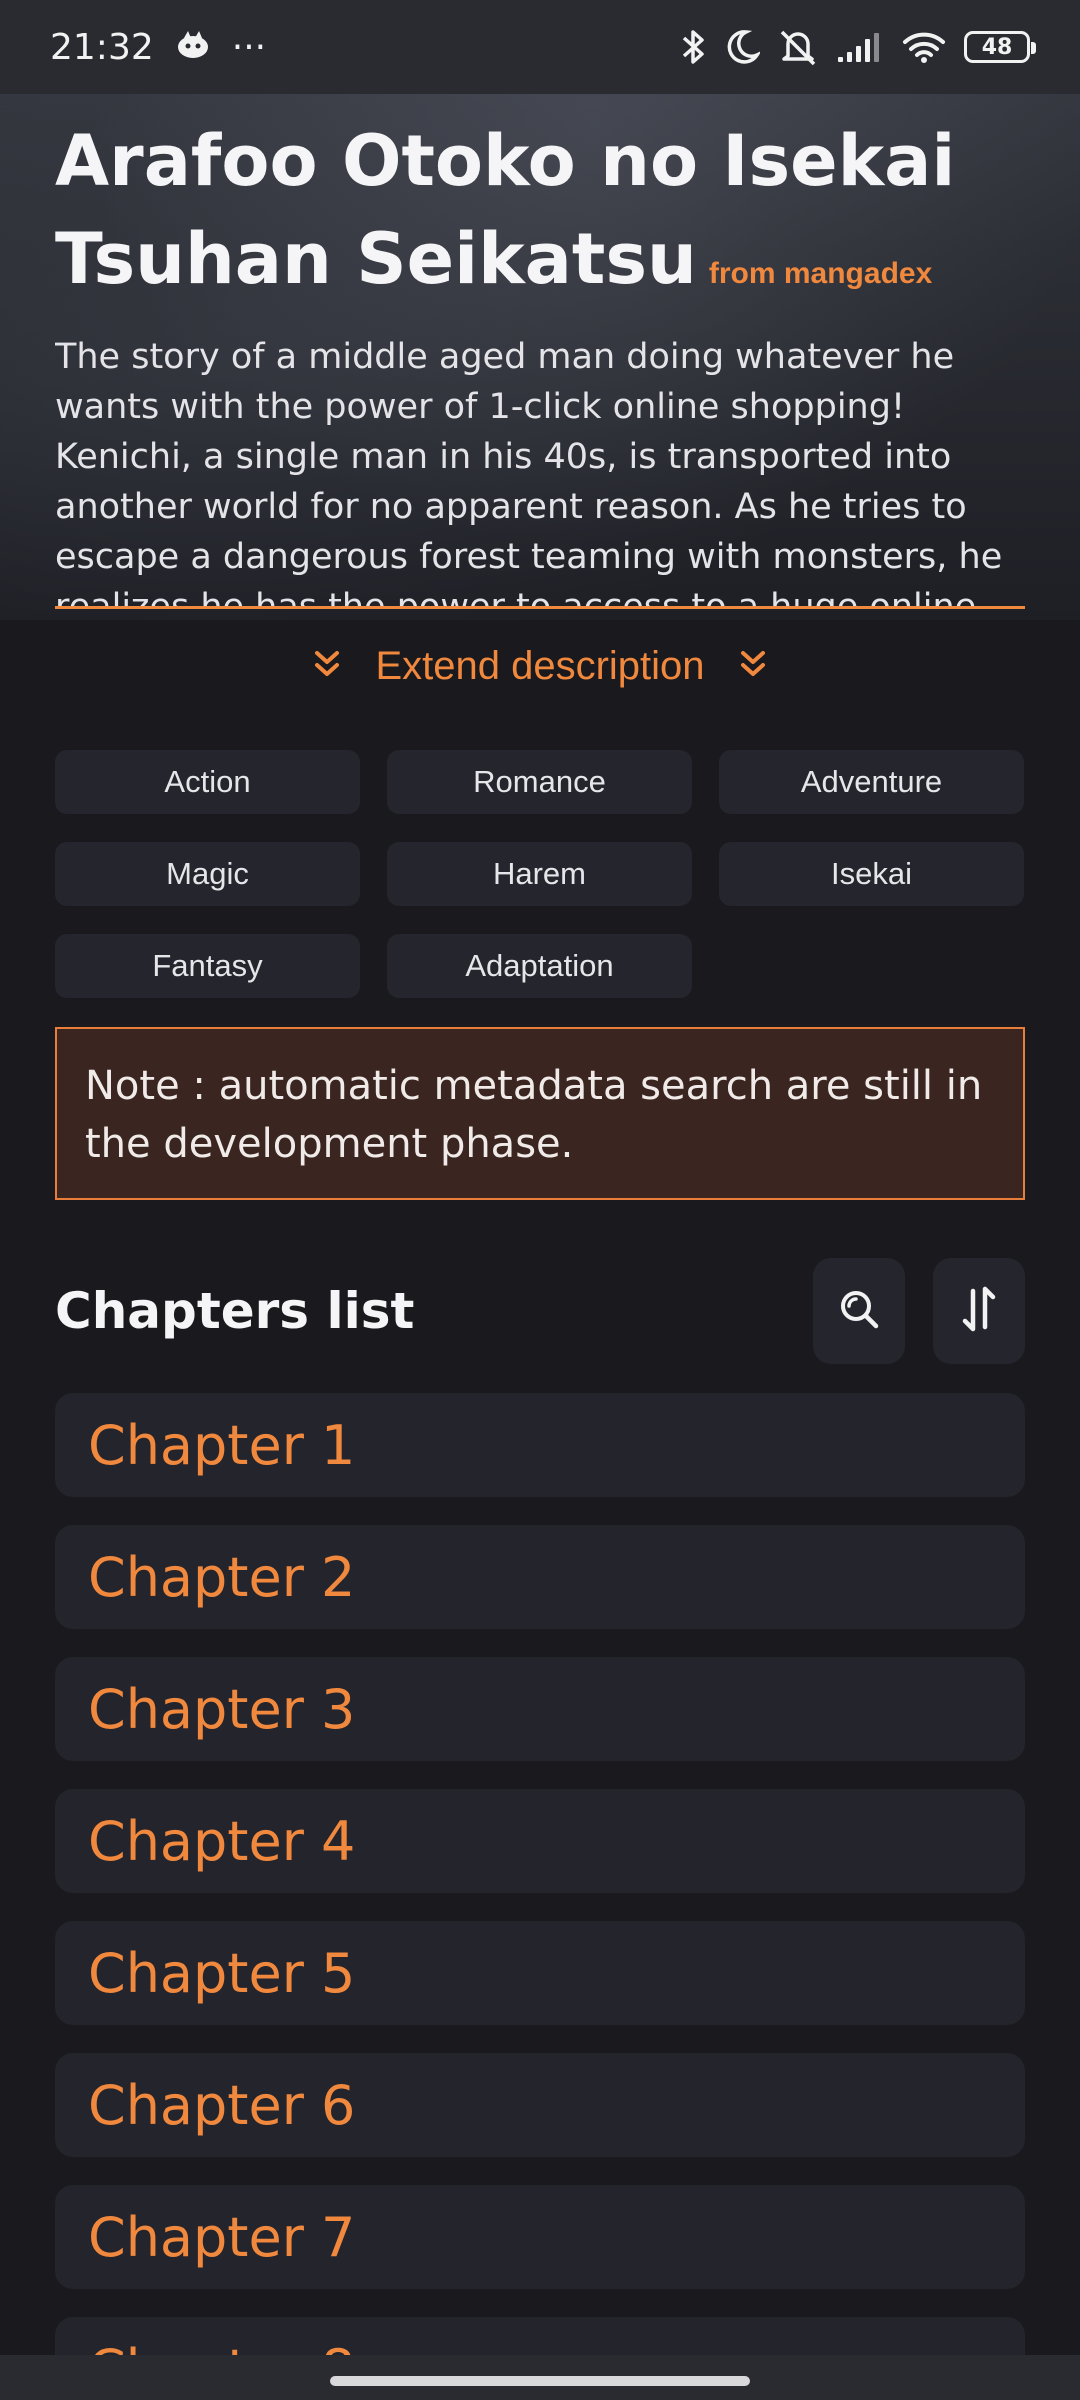  What do you see at coordinates (919, 1311) in the screenshot?
I see `chapters-actions` at bounding box center [919, 1311].